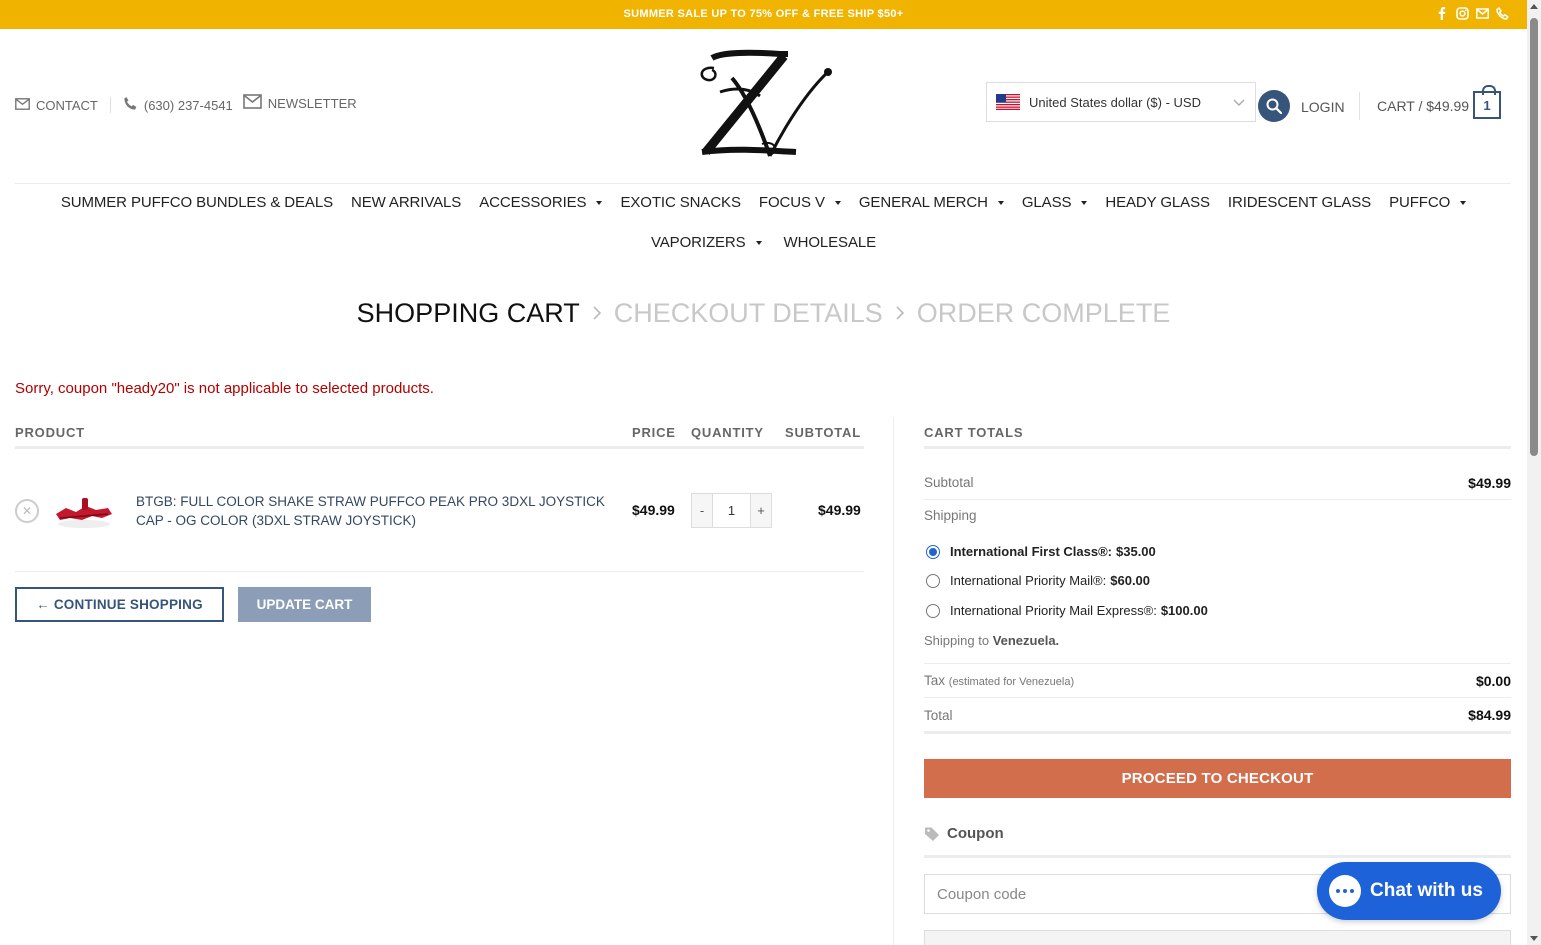 The height and width of the screenshot is (945, 1541). What do you see at coordinates (931, 202) in the screenshot?
I see `nav-item-general-merch: GENERAL MERCH` at bounding box center [931, 202].